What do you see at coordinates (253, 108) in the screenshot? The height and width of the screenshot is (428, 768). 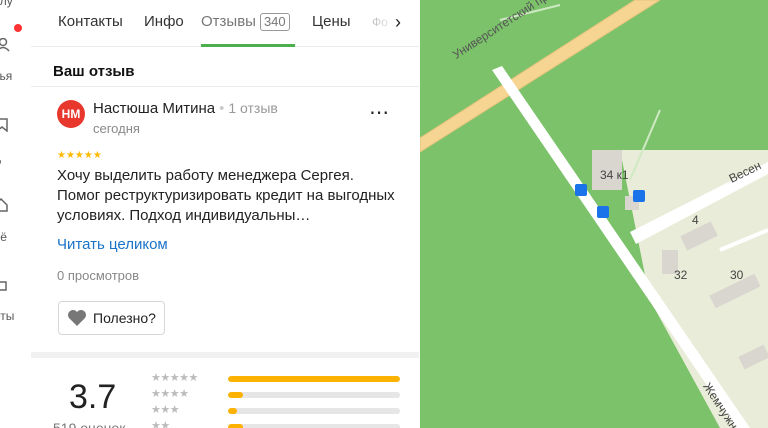 I see `author-review-count: 1 отзыв` at bounding box center [253, 108].